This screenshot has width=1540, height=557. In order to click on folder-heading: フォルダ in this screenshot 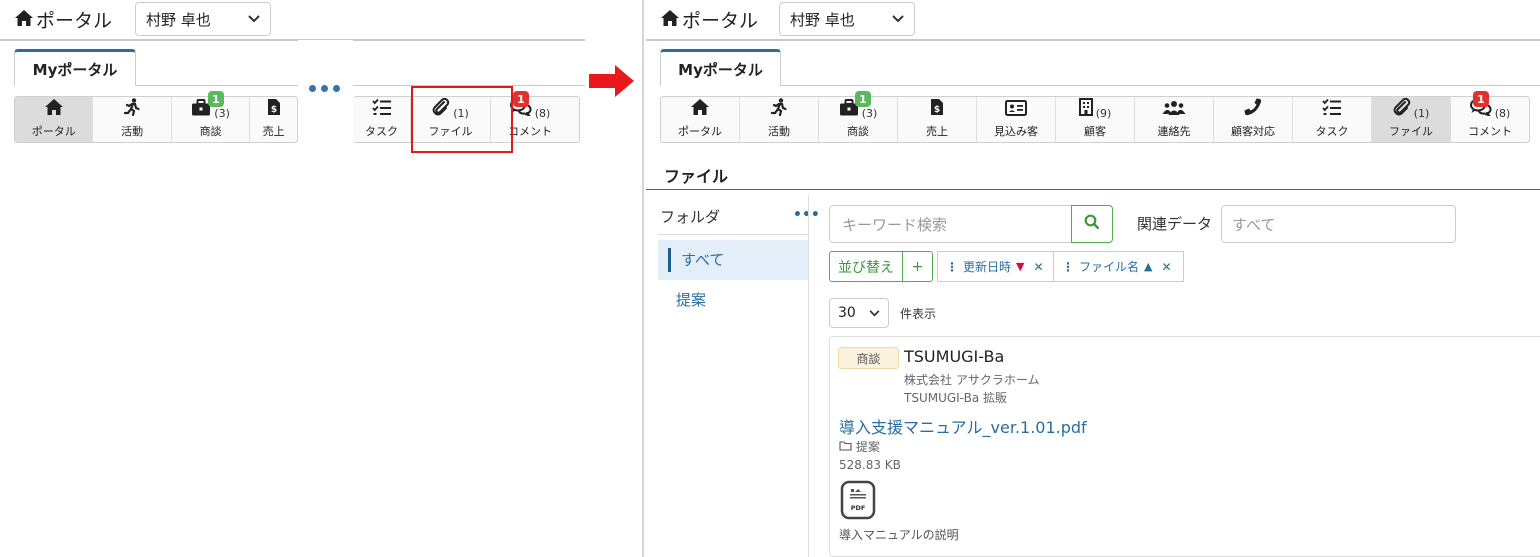, I will do `click(690, 217)`.